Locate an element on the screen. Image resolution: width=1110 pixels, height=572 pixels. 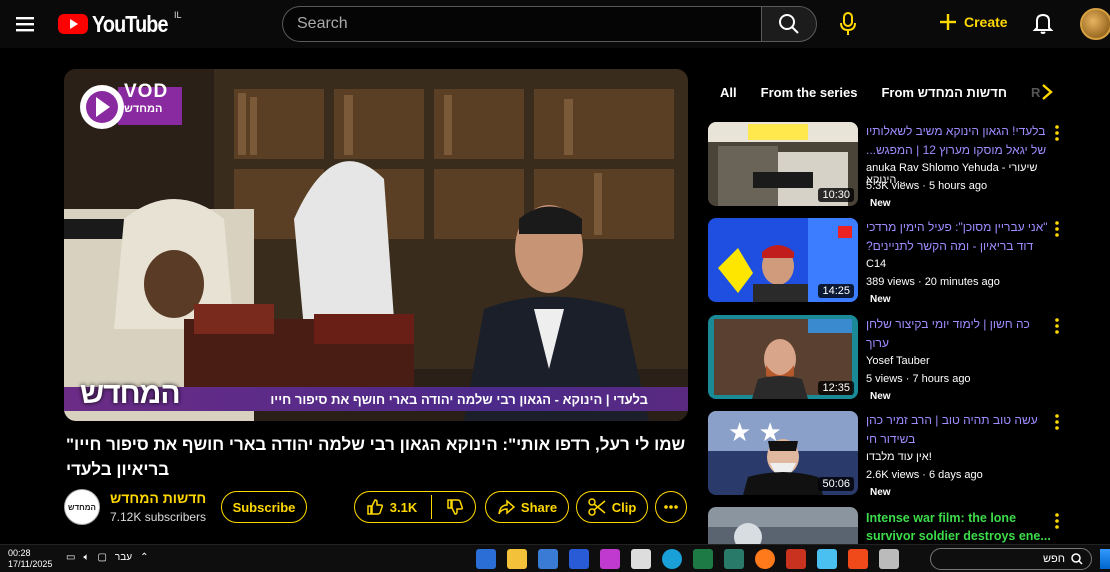
display-icon: ▢ is located at coordinates (101, 557).